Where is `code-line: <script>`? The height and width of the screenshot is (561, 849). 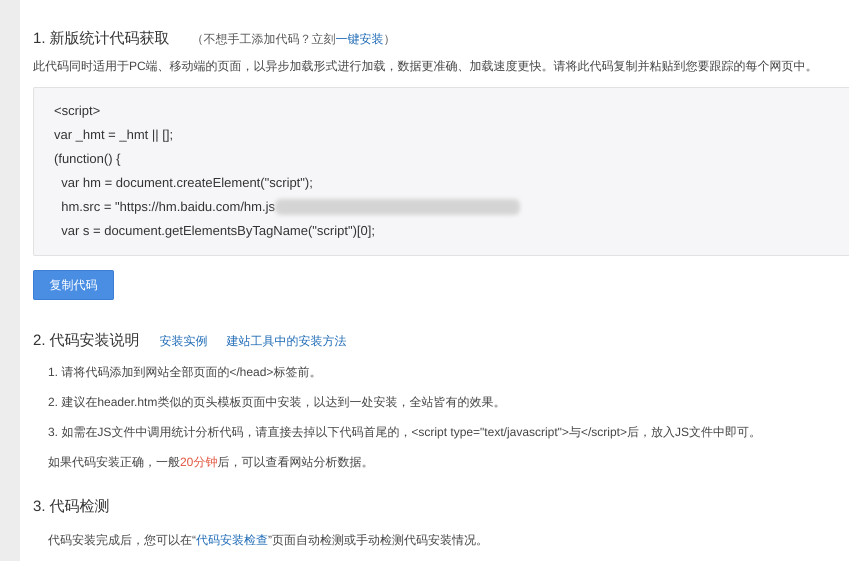
code-line: <script> is located at coordinates (77, 111).